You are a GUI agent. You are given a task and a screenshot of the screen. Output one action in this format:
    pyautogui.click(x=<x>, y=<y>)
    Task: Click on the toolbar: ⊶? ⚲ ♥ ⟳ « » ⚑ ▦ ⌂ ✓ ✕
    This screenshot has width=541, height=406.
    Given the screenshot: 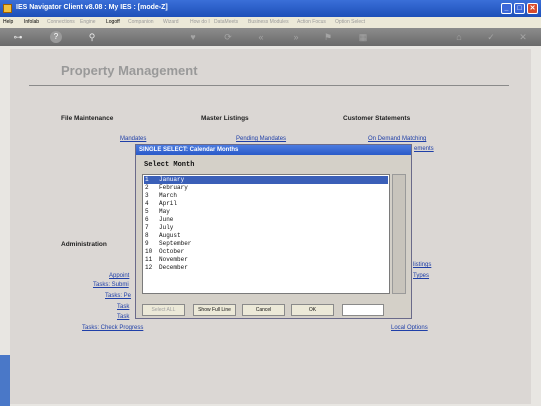 What is the action you would take?
    pyautogui.click(x=270, y=37)
    